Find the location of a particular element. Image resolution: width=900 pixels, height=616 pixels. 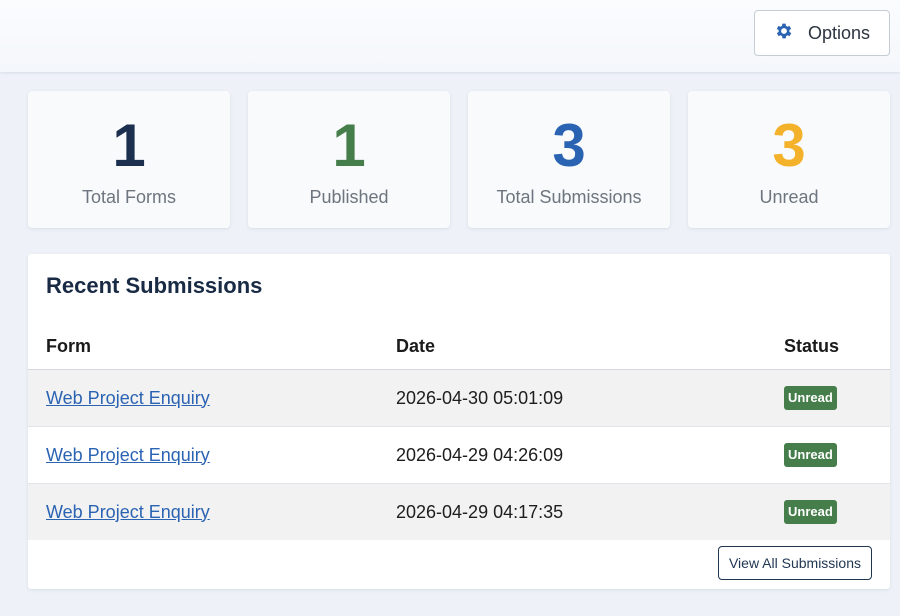

top-toolbar: Options is located at coordinates (450, 36).